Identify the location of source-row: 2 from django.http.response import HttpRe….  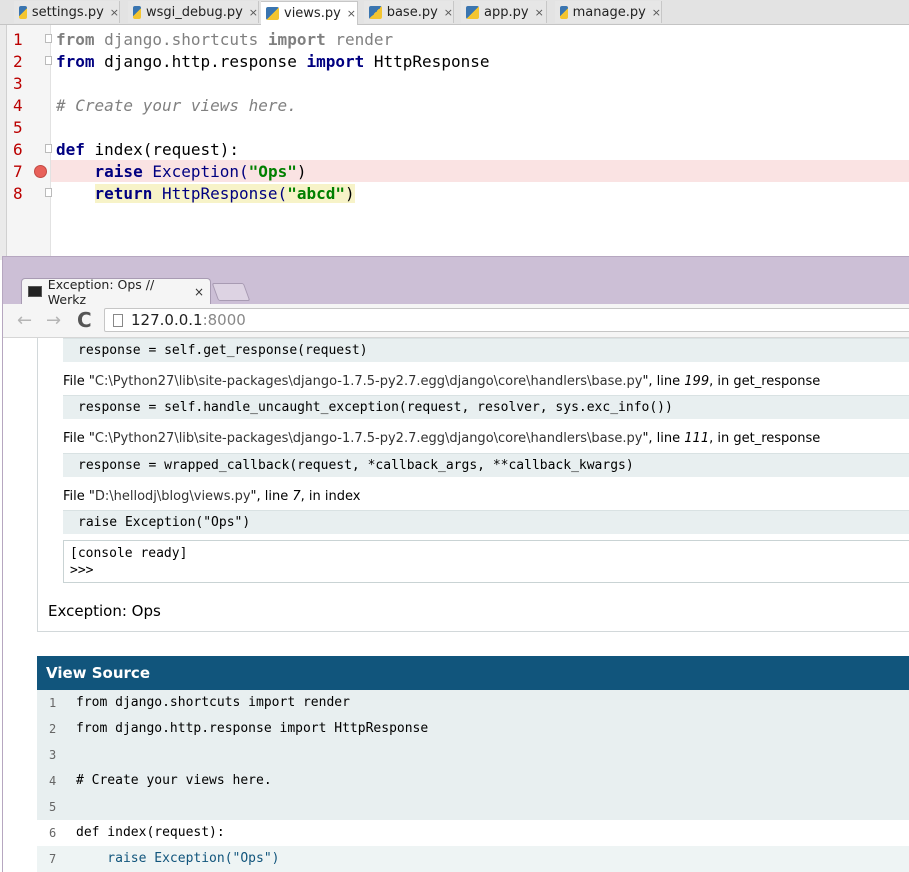
(473, 729).